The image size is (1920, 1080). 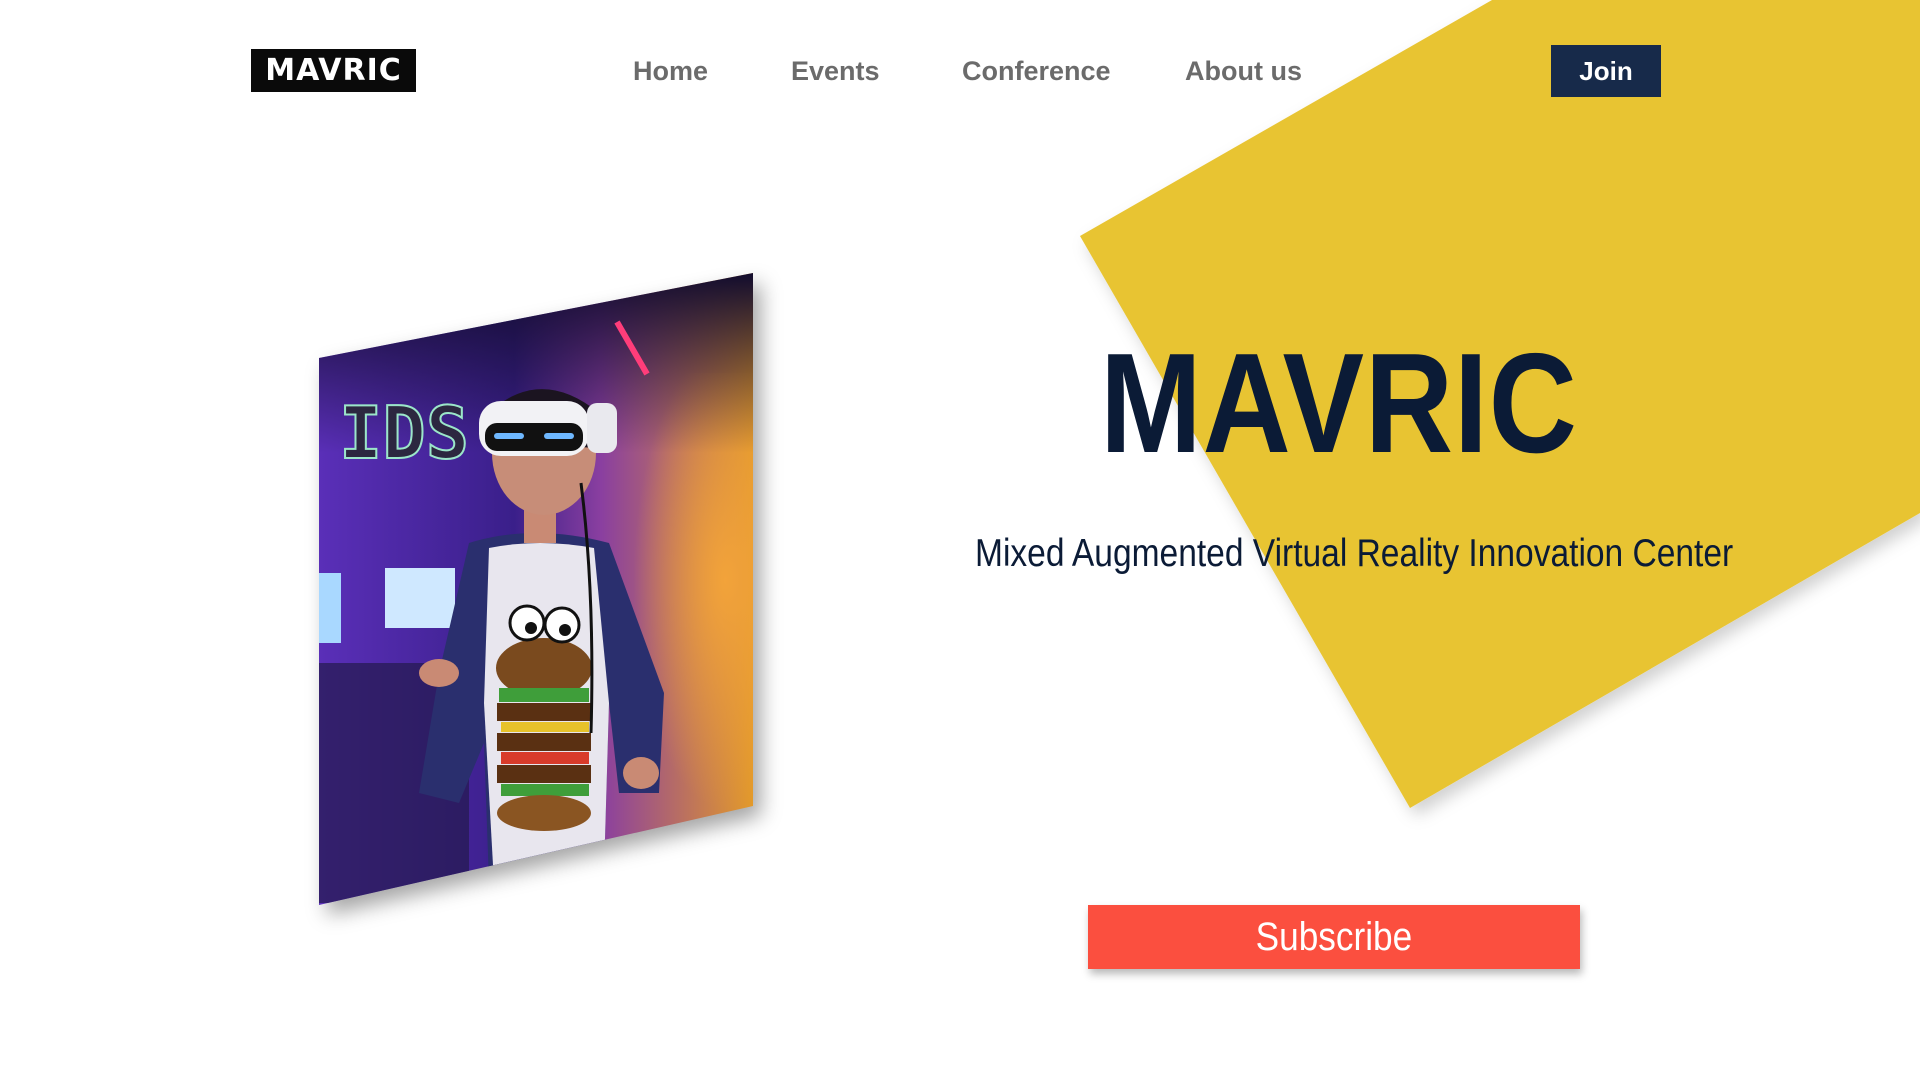 What do you see at coordinates (404, 433) in the screenshot?
I see `svg-text: IDS` at bounding box center [404, 433].